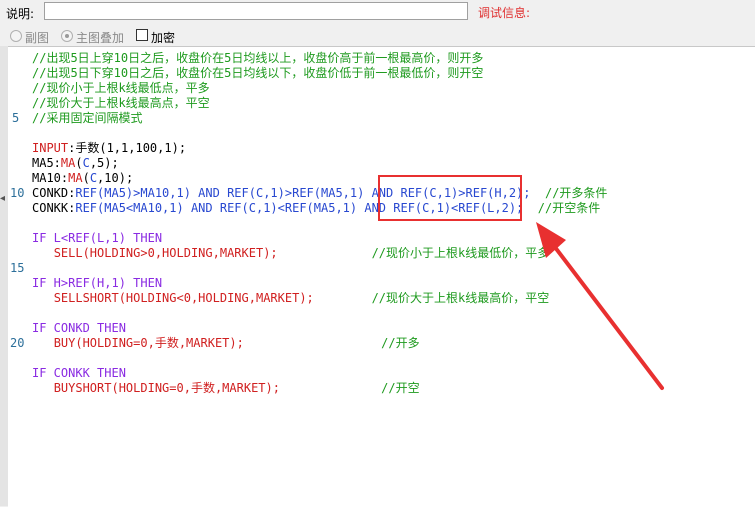 Image resolution: width=755 pixels, height=507 pixels. I want to click on line-number: 5, so click(16, 118).